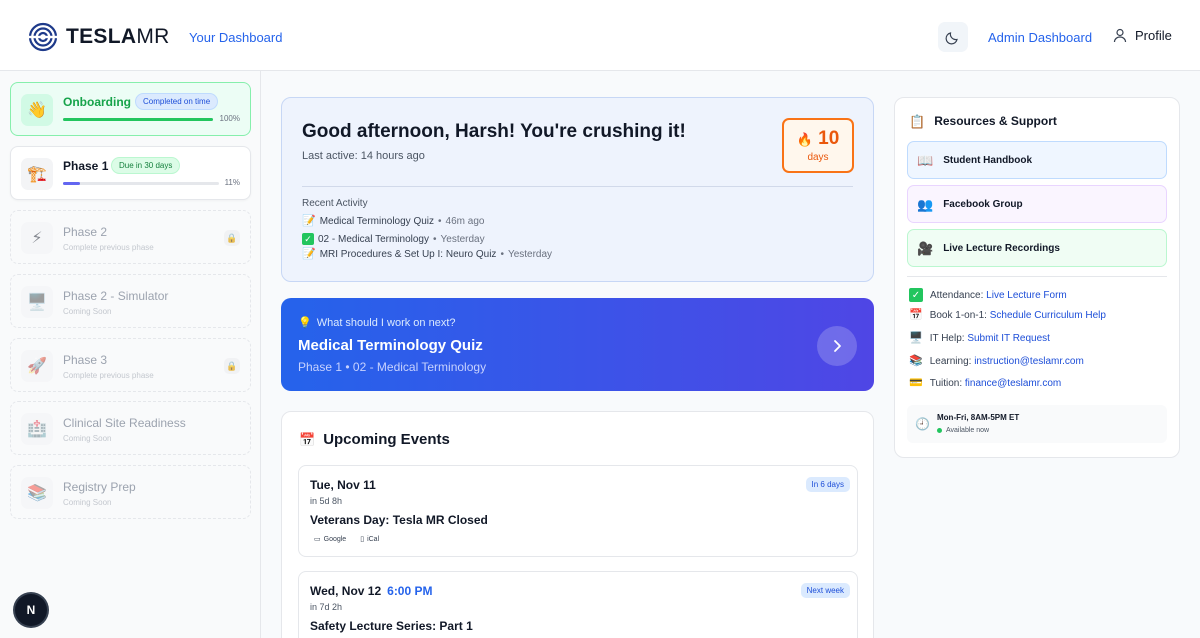 The image size is (1200, 638). Describe the element at coordinates (925, 160) in the screenshot. I see `book-icon: 📖` at that location.